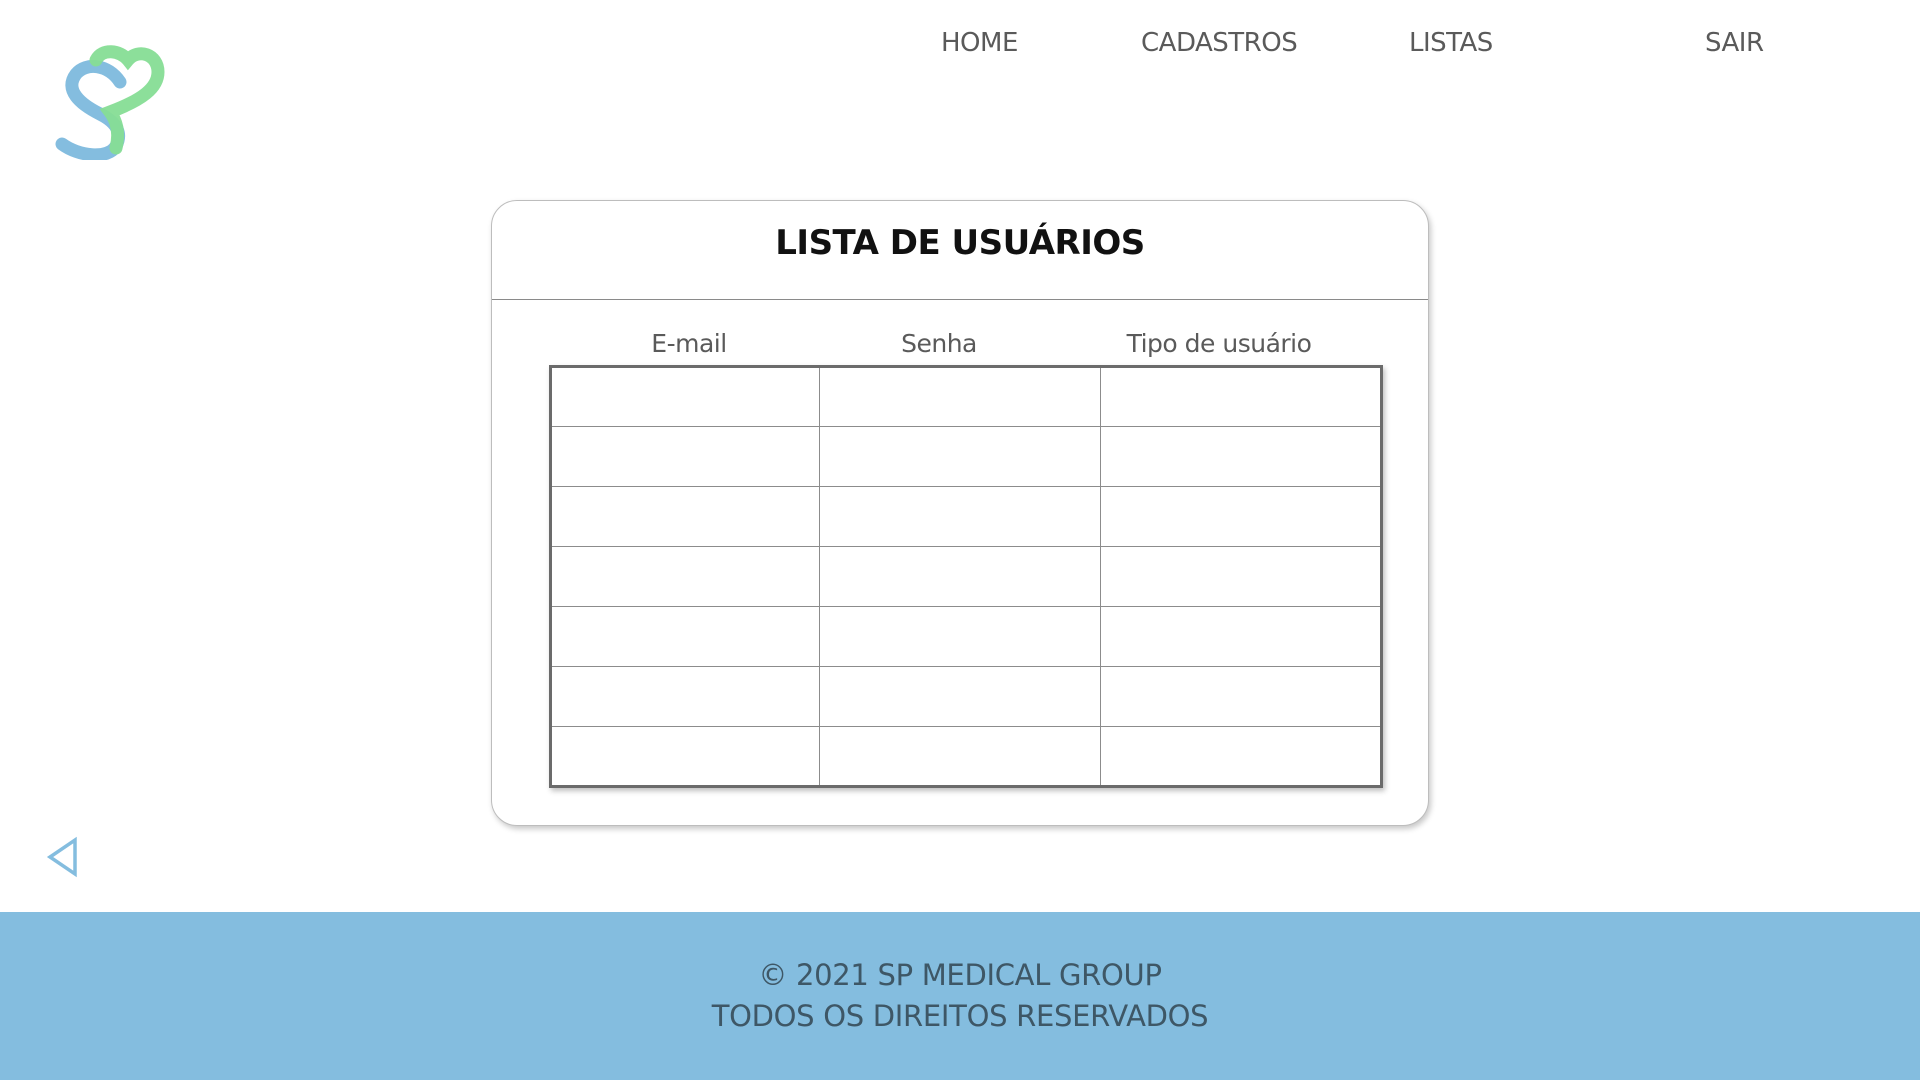 The image size is (1920, 1080). Describe the element at coordinates (979, 43) in the screenshot. I see `nav-home-link: HOME` at that location.